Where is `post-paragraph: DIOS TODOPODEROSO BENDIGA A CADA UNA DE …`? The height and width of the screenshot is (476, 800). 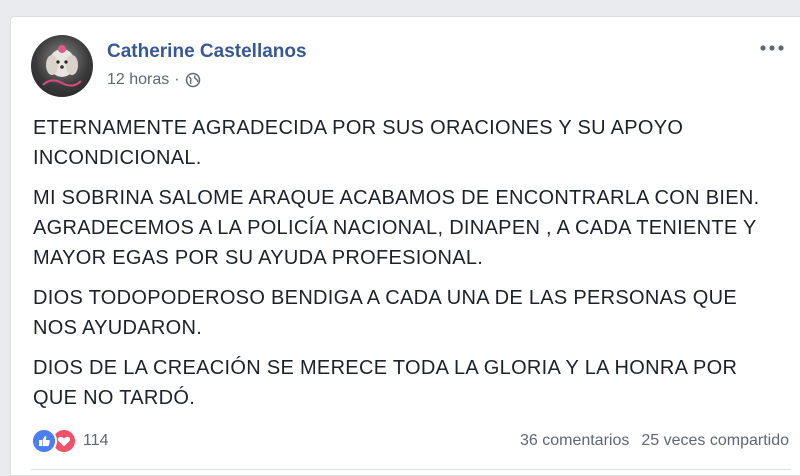
post-paragraph: DIOS TODOPODEROSO BENDIGA A CADA UNA DE … is located at coordinates (385, 313).